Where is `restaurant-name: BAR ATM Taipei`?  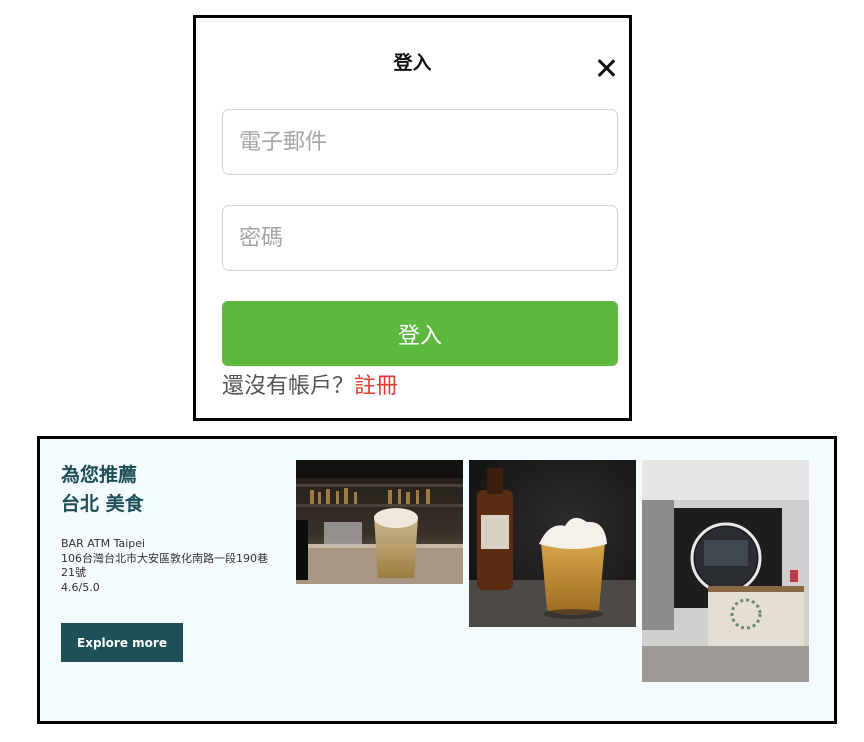
restaurant-name: BAR ATM Taipei is located at coordinates (103, 543).